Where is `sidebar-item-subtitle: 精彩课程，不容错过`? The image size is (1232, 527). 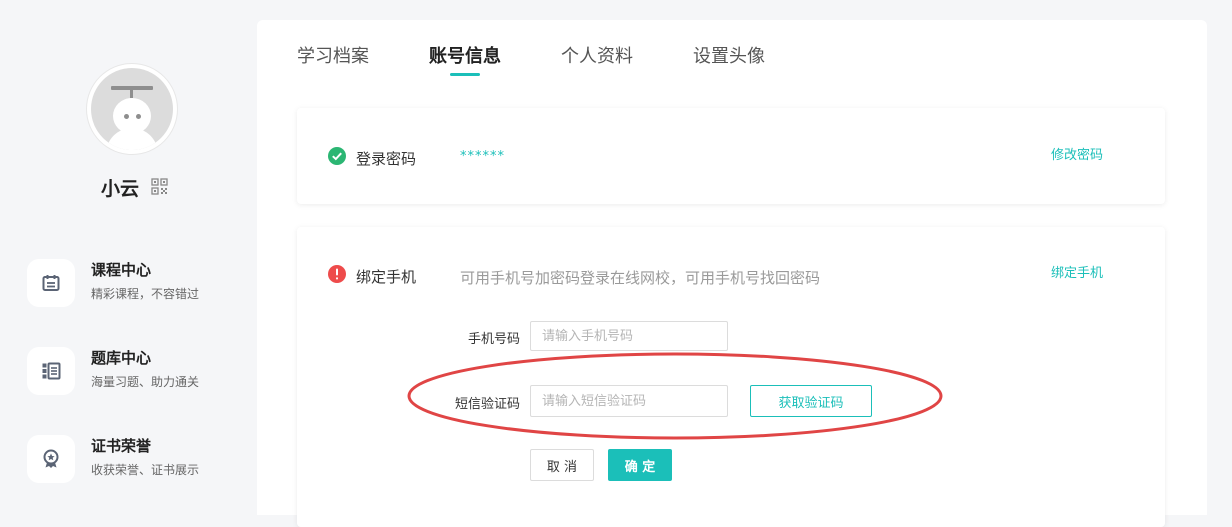
sidebar-item-subtitle: 精彩课程，不容错过 is located at coordinates (145, 294).